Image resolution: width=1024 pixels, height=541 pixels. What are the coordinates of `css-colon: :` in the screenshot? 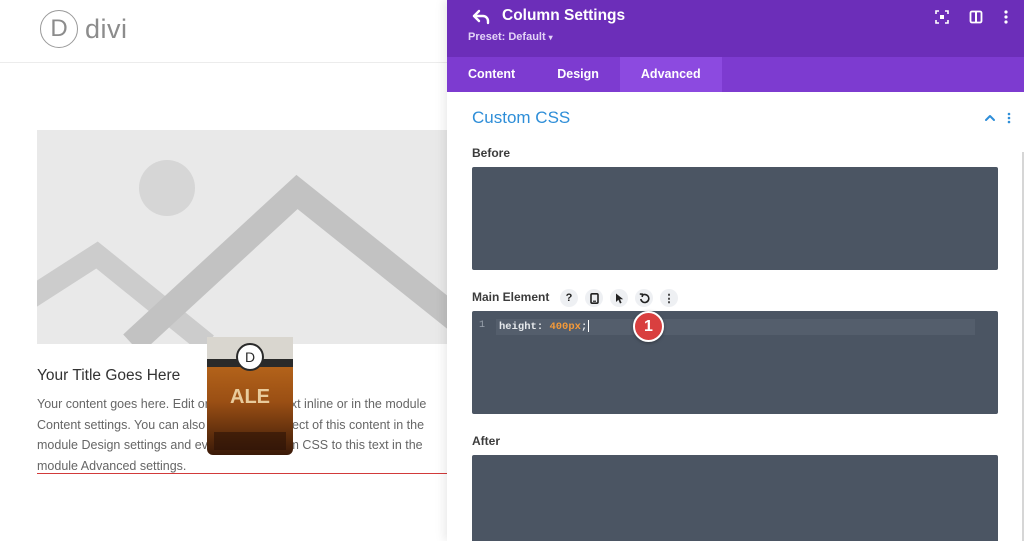 It's located at (540, 327).